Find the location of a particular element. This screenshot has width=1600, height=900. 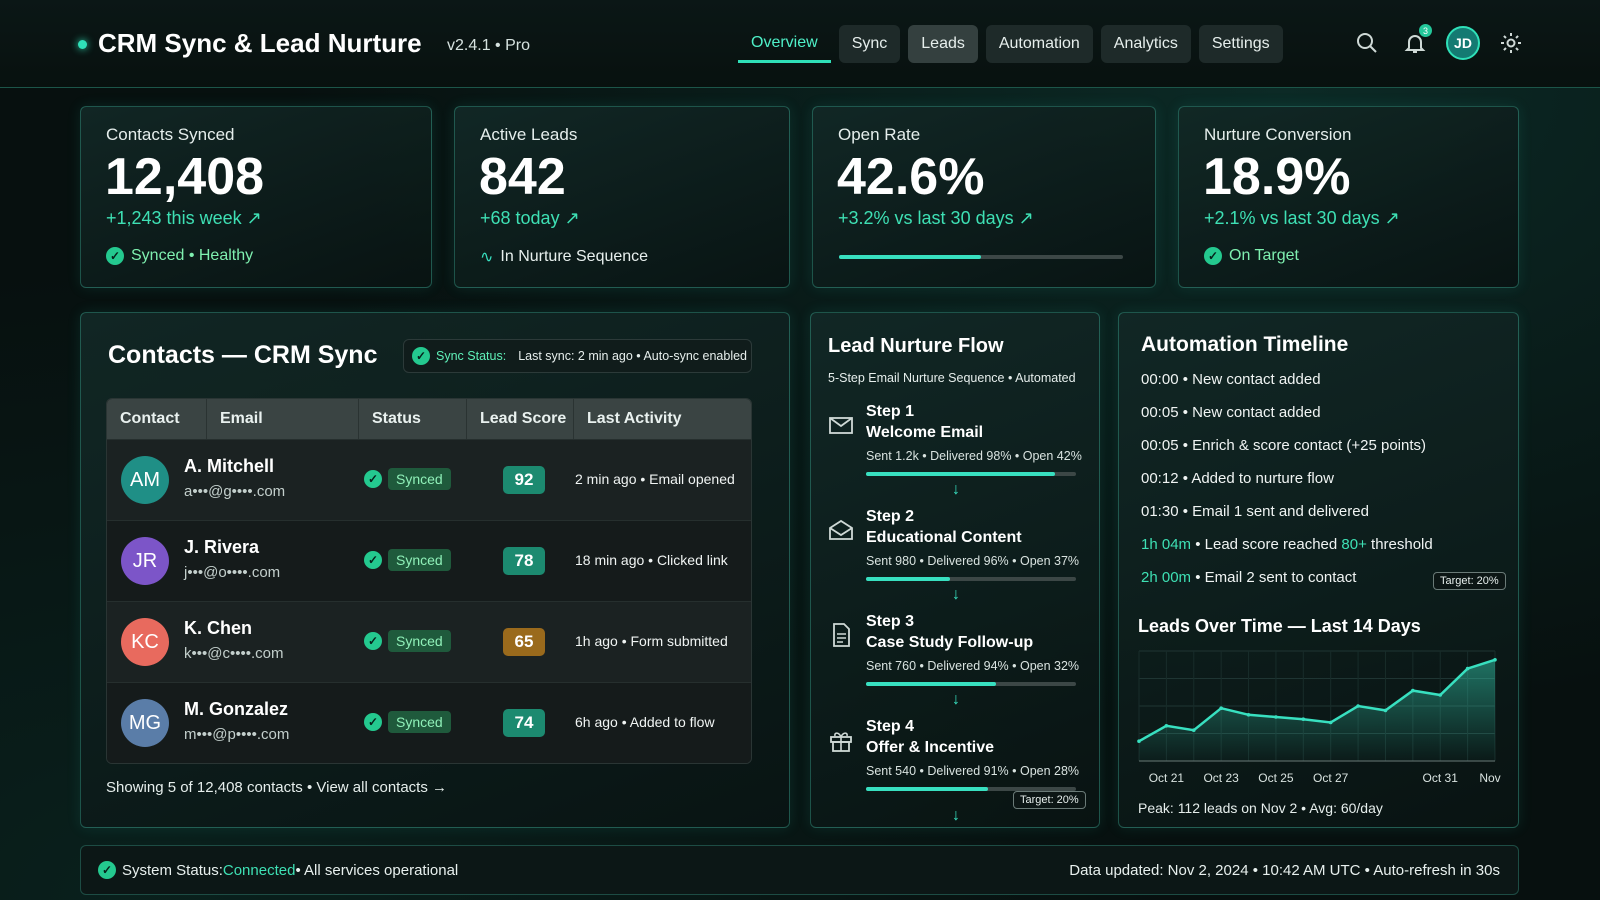

stat-foot-text: Synced • Healthy is located at coordinates (192, 255).